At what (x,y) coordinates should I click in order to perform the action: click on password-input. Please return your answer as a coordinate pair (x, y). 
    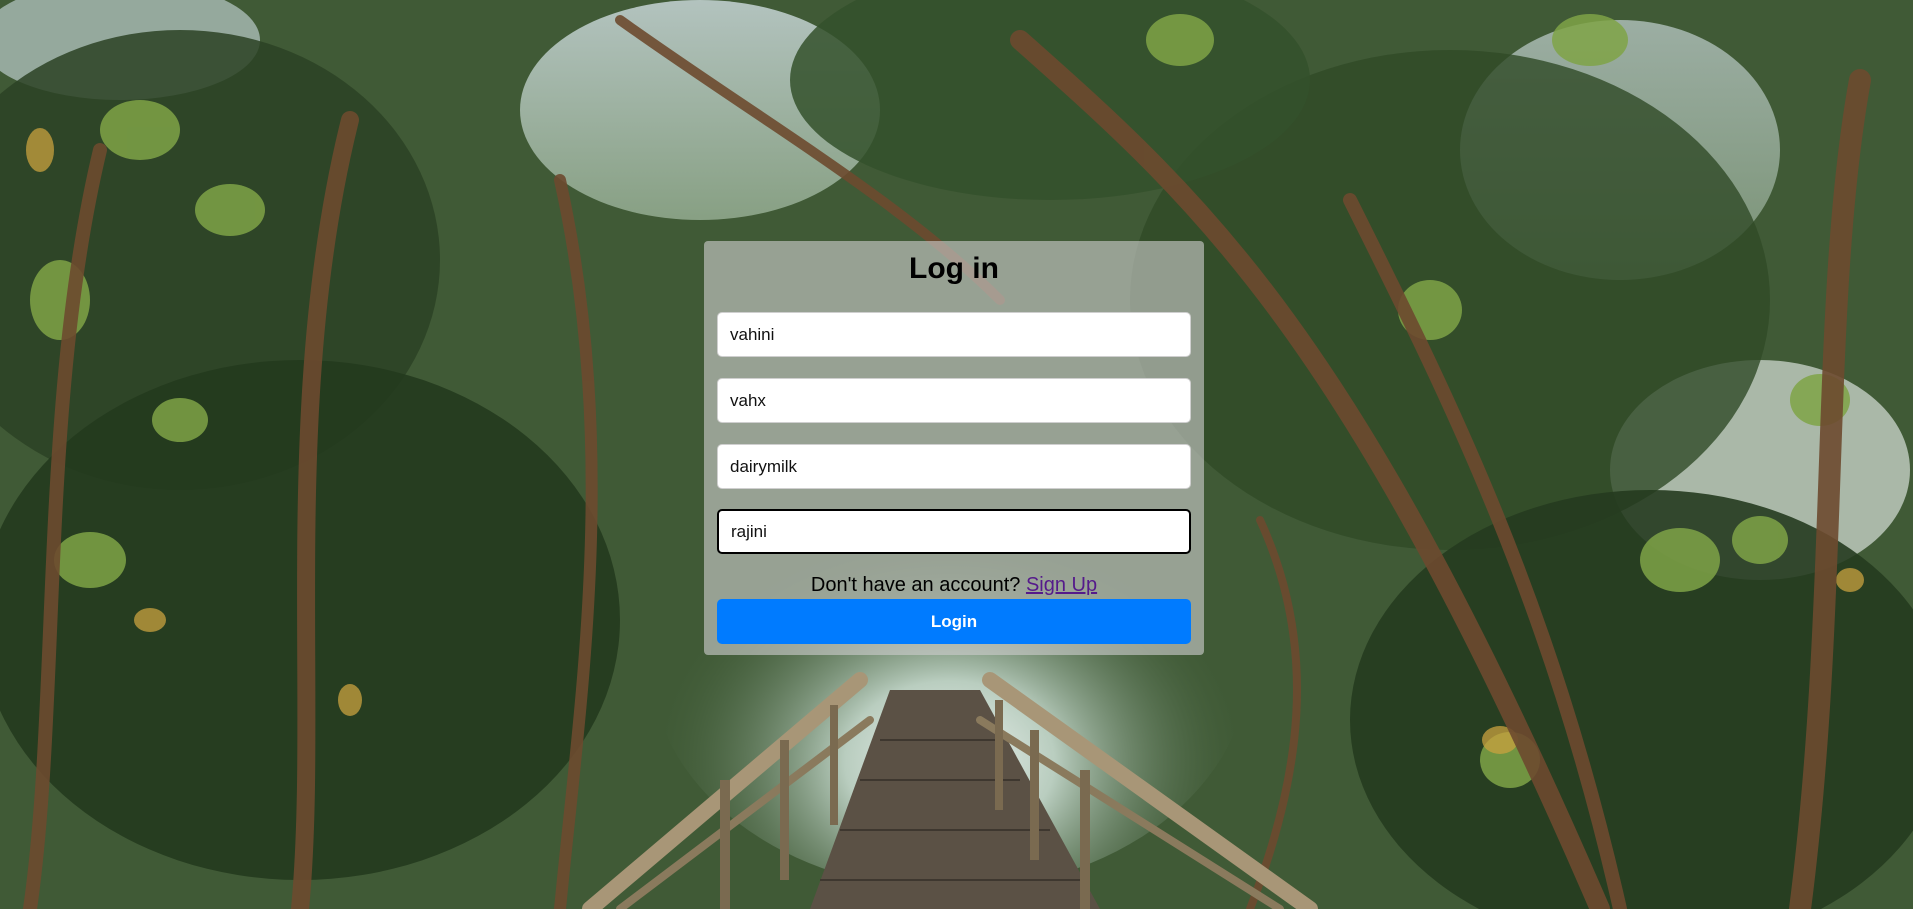
    Looking at the image, I should click on (954, 466).